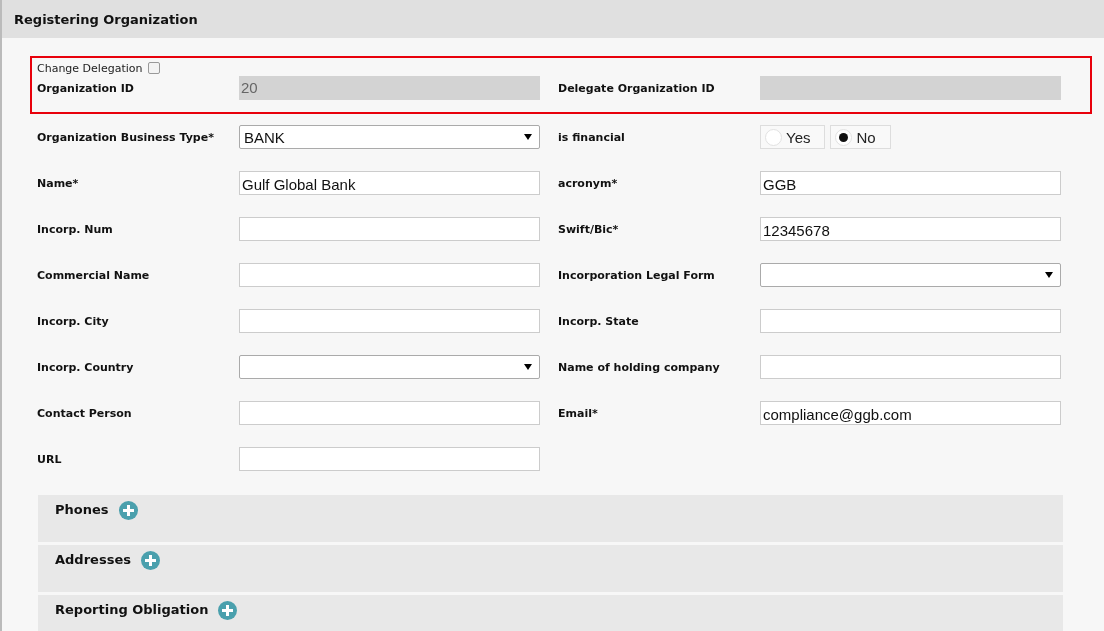  What do you see at coordinates (73, 321) in the screenshot?
I see `field-label: Incorp. City` at bounding box center [73, 321].